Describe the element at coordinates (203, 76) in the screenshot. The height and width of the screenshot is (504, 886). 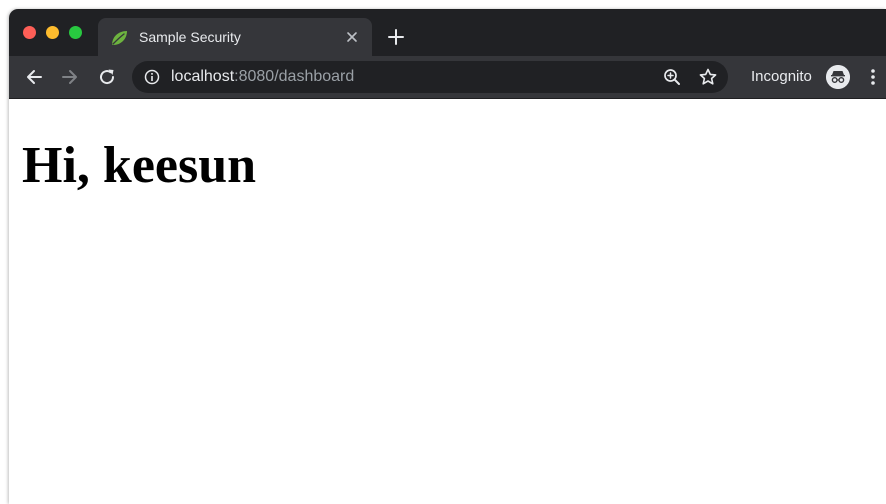
I see `url-host: localhost` at that location.